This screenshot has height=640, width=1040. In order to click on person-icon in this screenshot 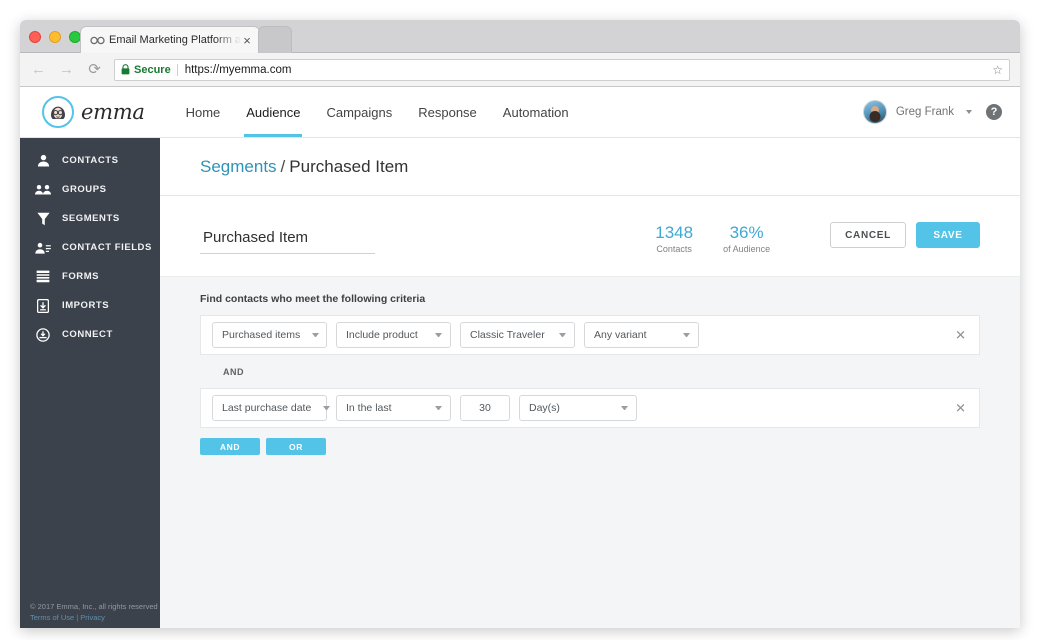, I will do `click(43, 161)`.